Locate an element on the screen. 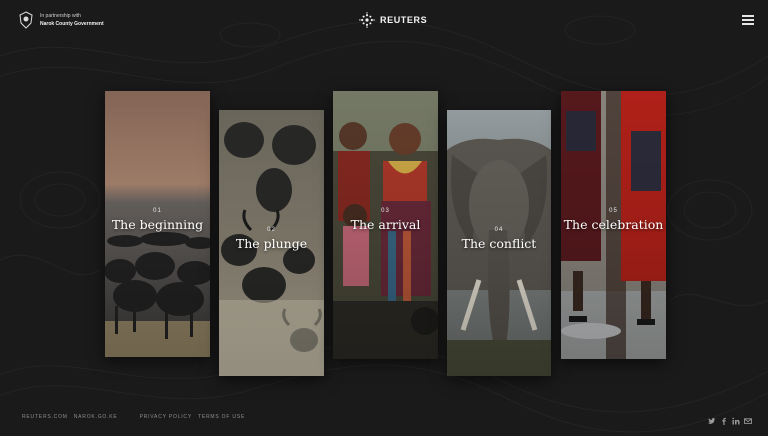 The height and width of the screenshot is (436, 768). chapter-card-celebration: 05 The celebration is located at coordinates (613, 225).